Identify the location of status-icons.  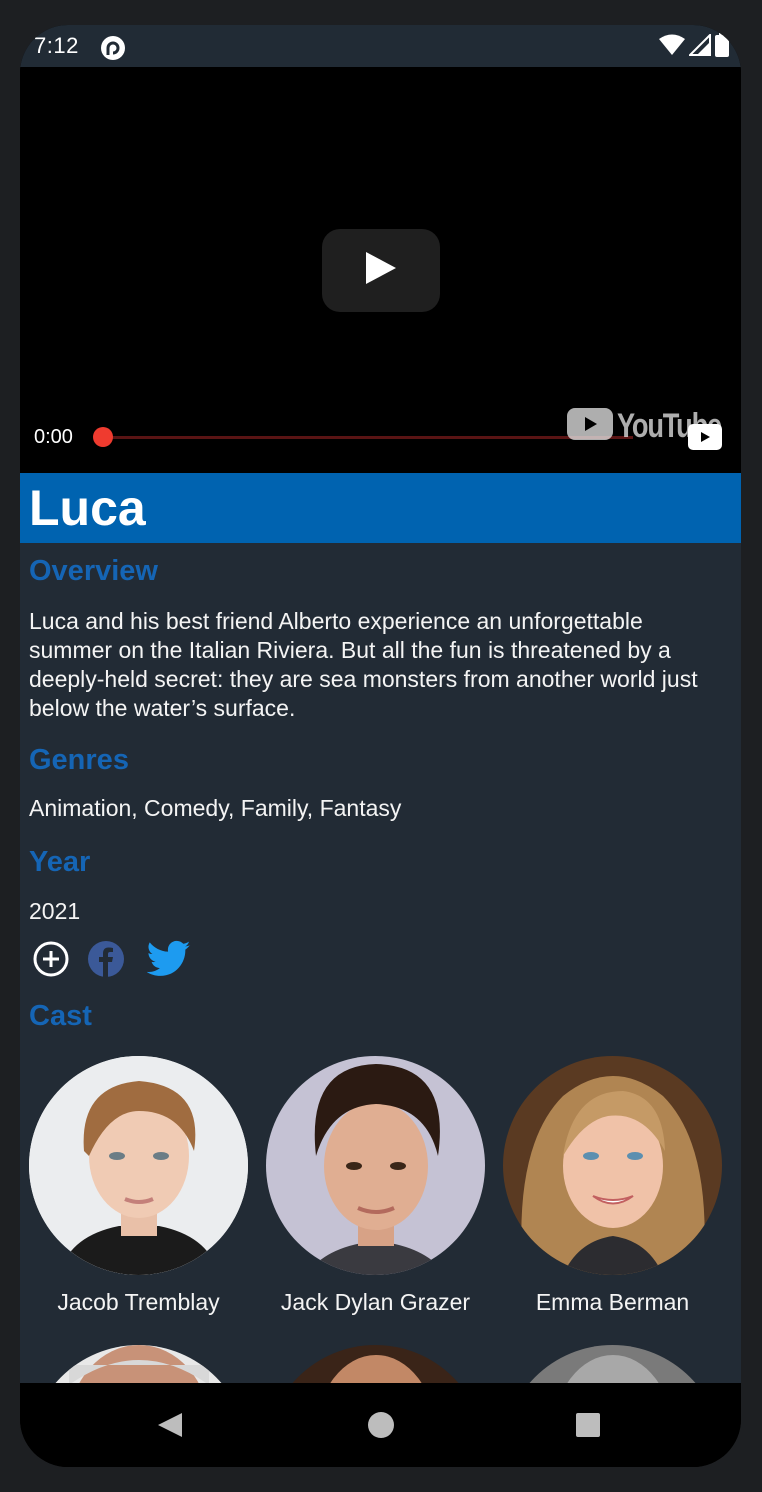
(694, 47).